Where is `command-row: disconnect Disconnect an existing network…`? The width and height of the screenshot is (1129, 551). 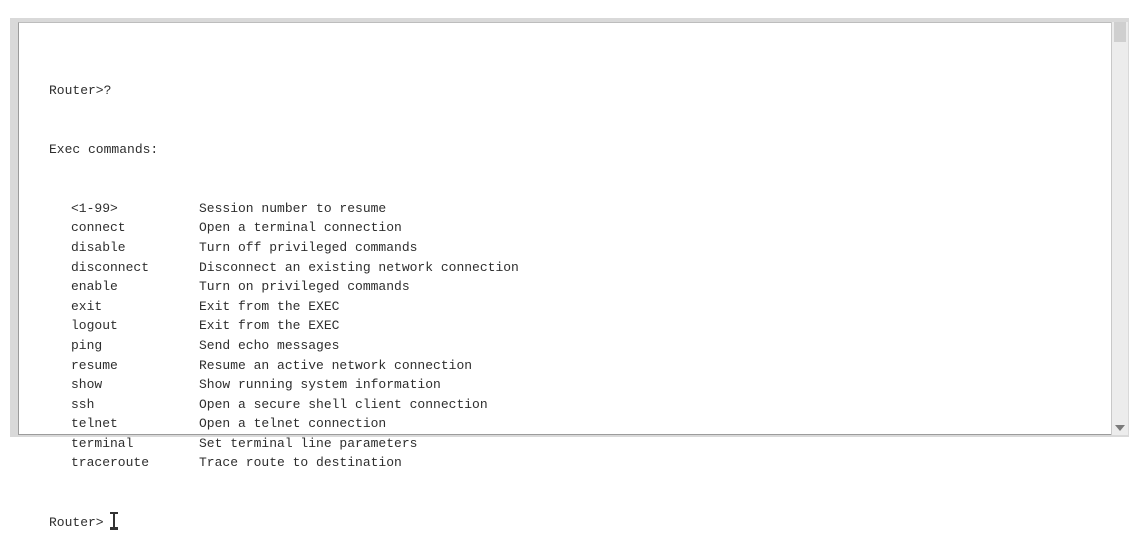
command-row: disconnect Disconnect an existing network… is located at coordinates (284, 268).